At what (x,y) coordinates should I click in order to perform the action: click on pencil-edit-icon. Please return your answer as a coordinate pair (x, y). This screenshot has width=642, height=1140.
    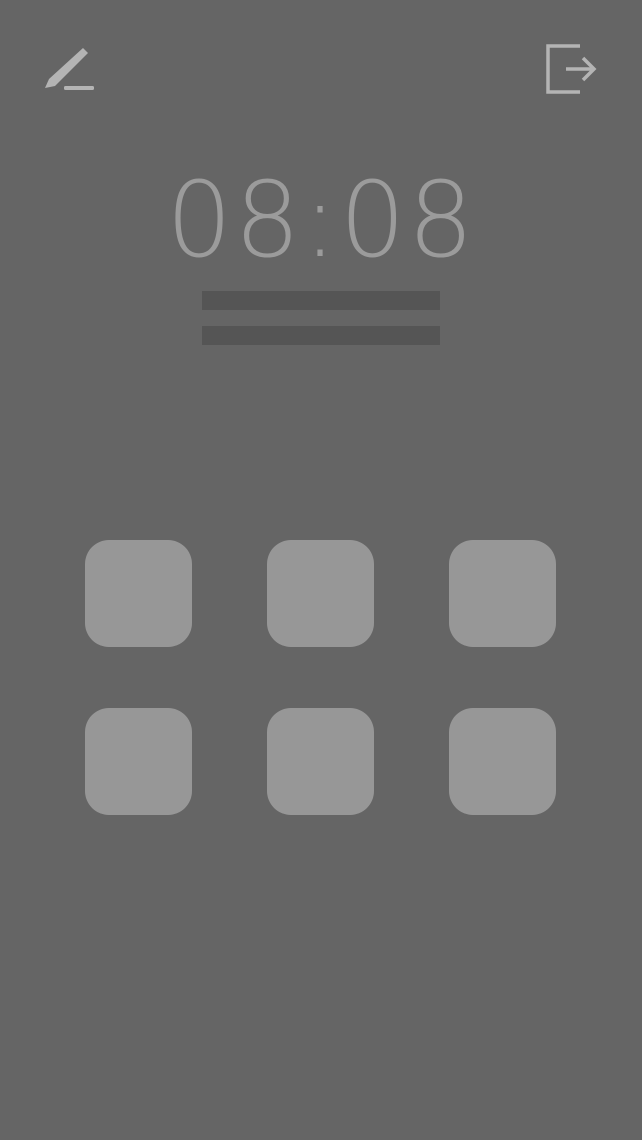
    Looking at the image, I should click on (69, 69).